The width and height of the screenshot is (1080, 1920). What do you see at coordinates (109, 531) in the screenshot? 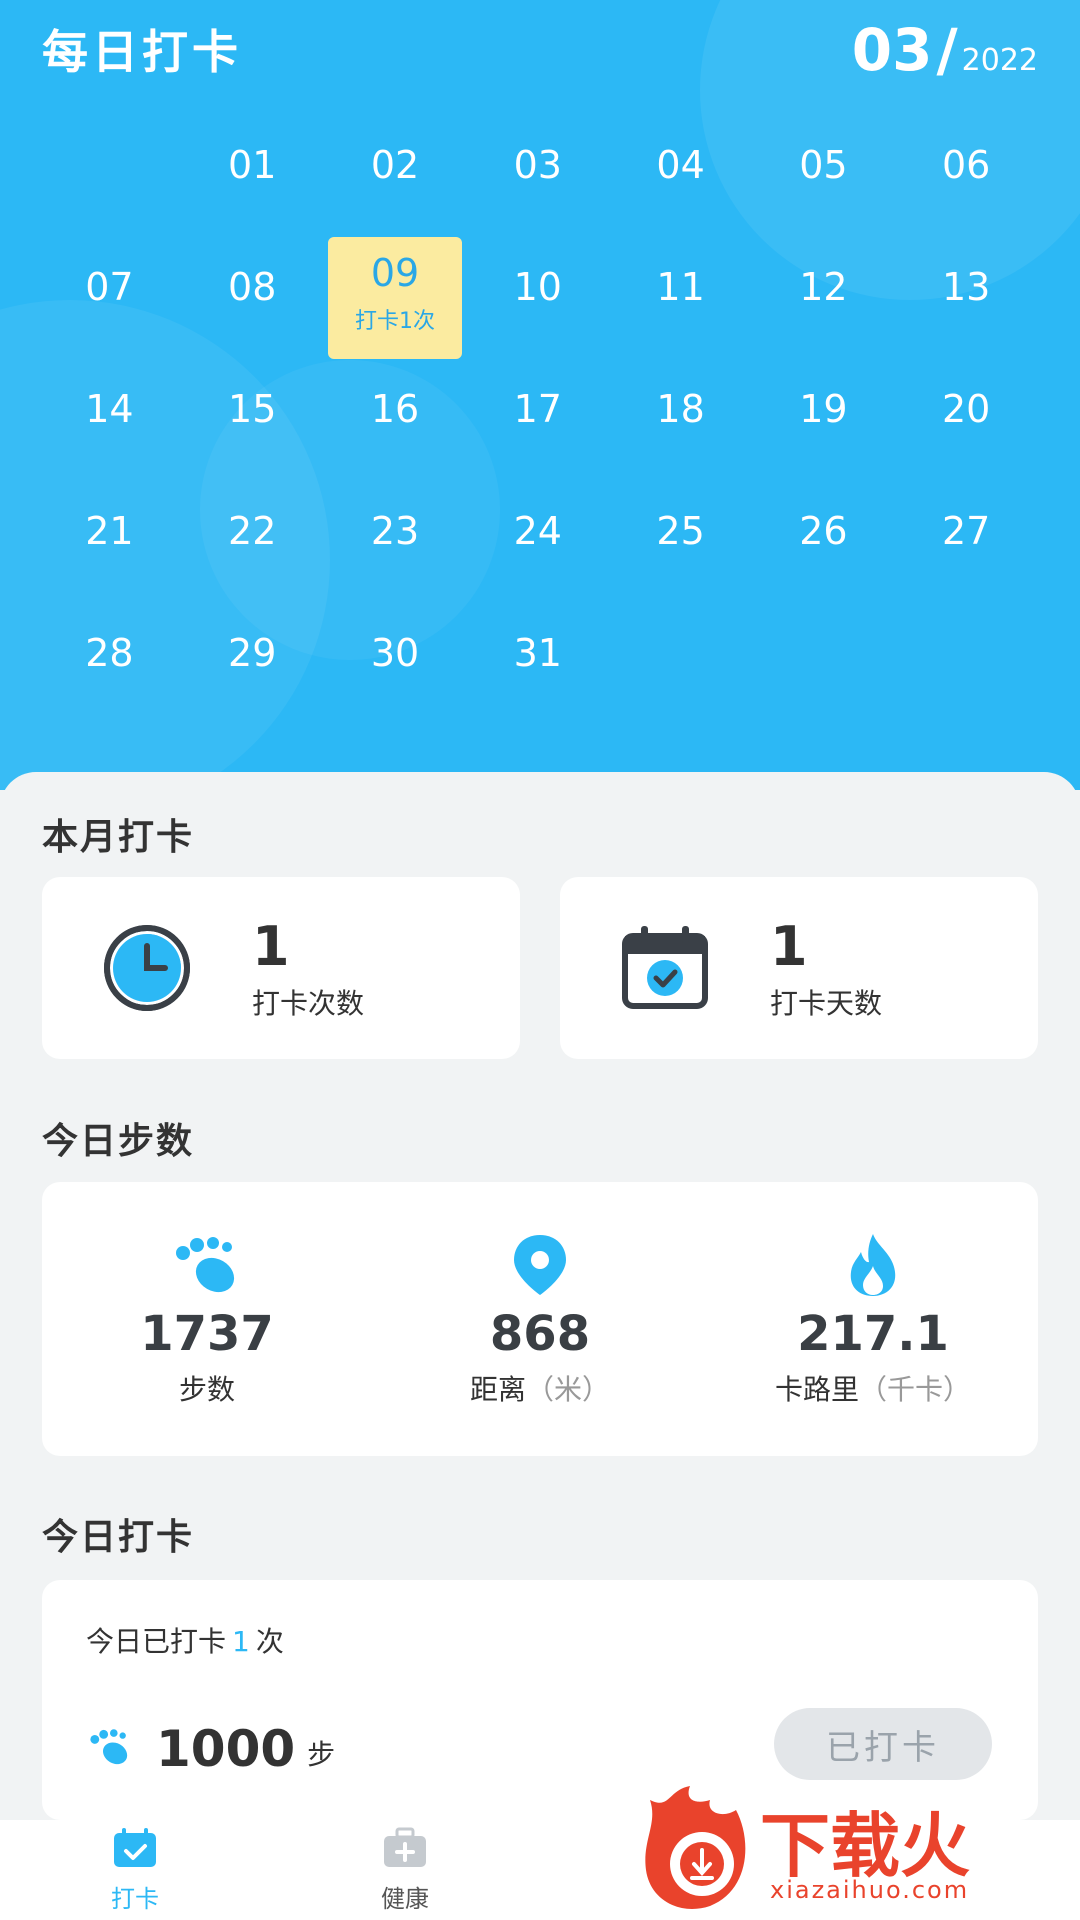
I see `calendar-day-number: 21` at bounding box center [109, 531].